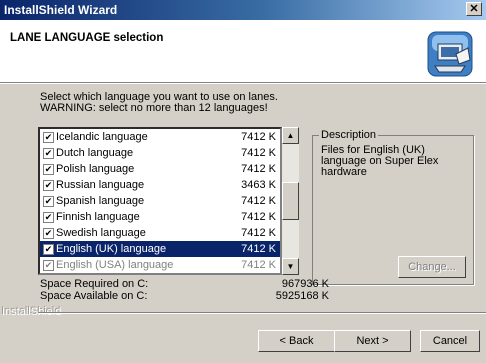 The width and height of the screenshot is (486, 363). What do you see at coordinates (100, 185) in the screenshot?
I see `language-name: Russian language` at bounding box center [100, 185].